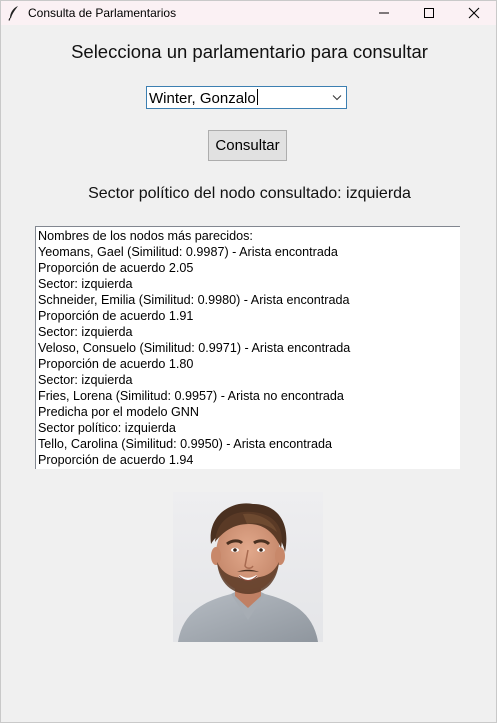  I want to click on close-button, so click(474, 13).